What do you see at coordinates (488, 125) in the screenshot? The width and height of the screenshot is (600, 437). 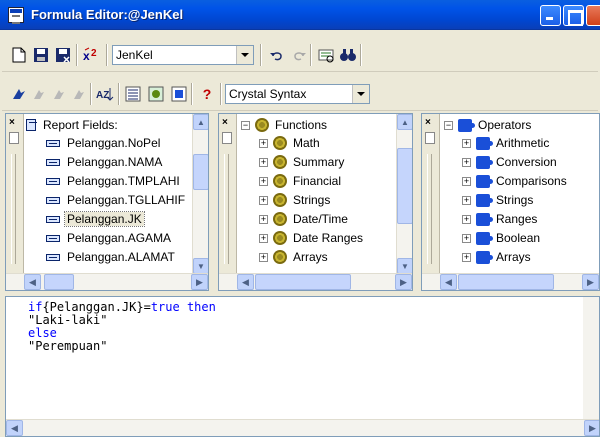 I see `tree-root-operators: − Operators` at bounding box center [488, 125].